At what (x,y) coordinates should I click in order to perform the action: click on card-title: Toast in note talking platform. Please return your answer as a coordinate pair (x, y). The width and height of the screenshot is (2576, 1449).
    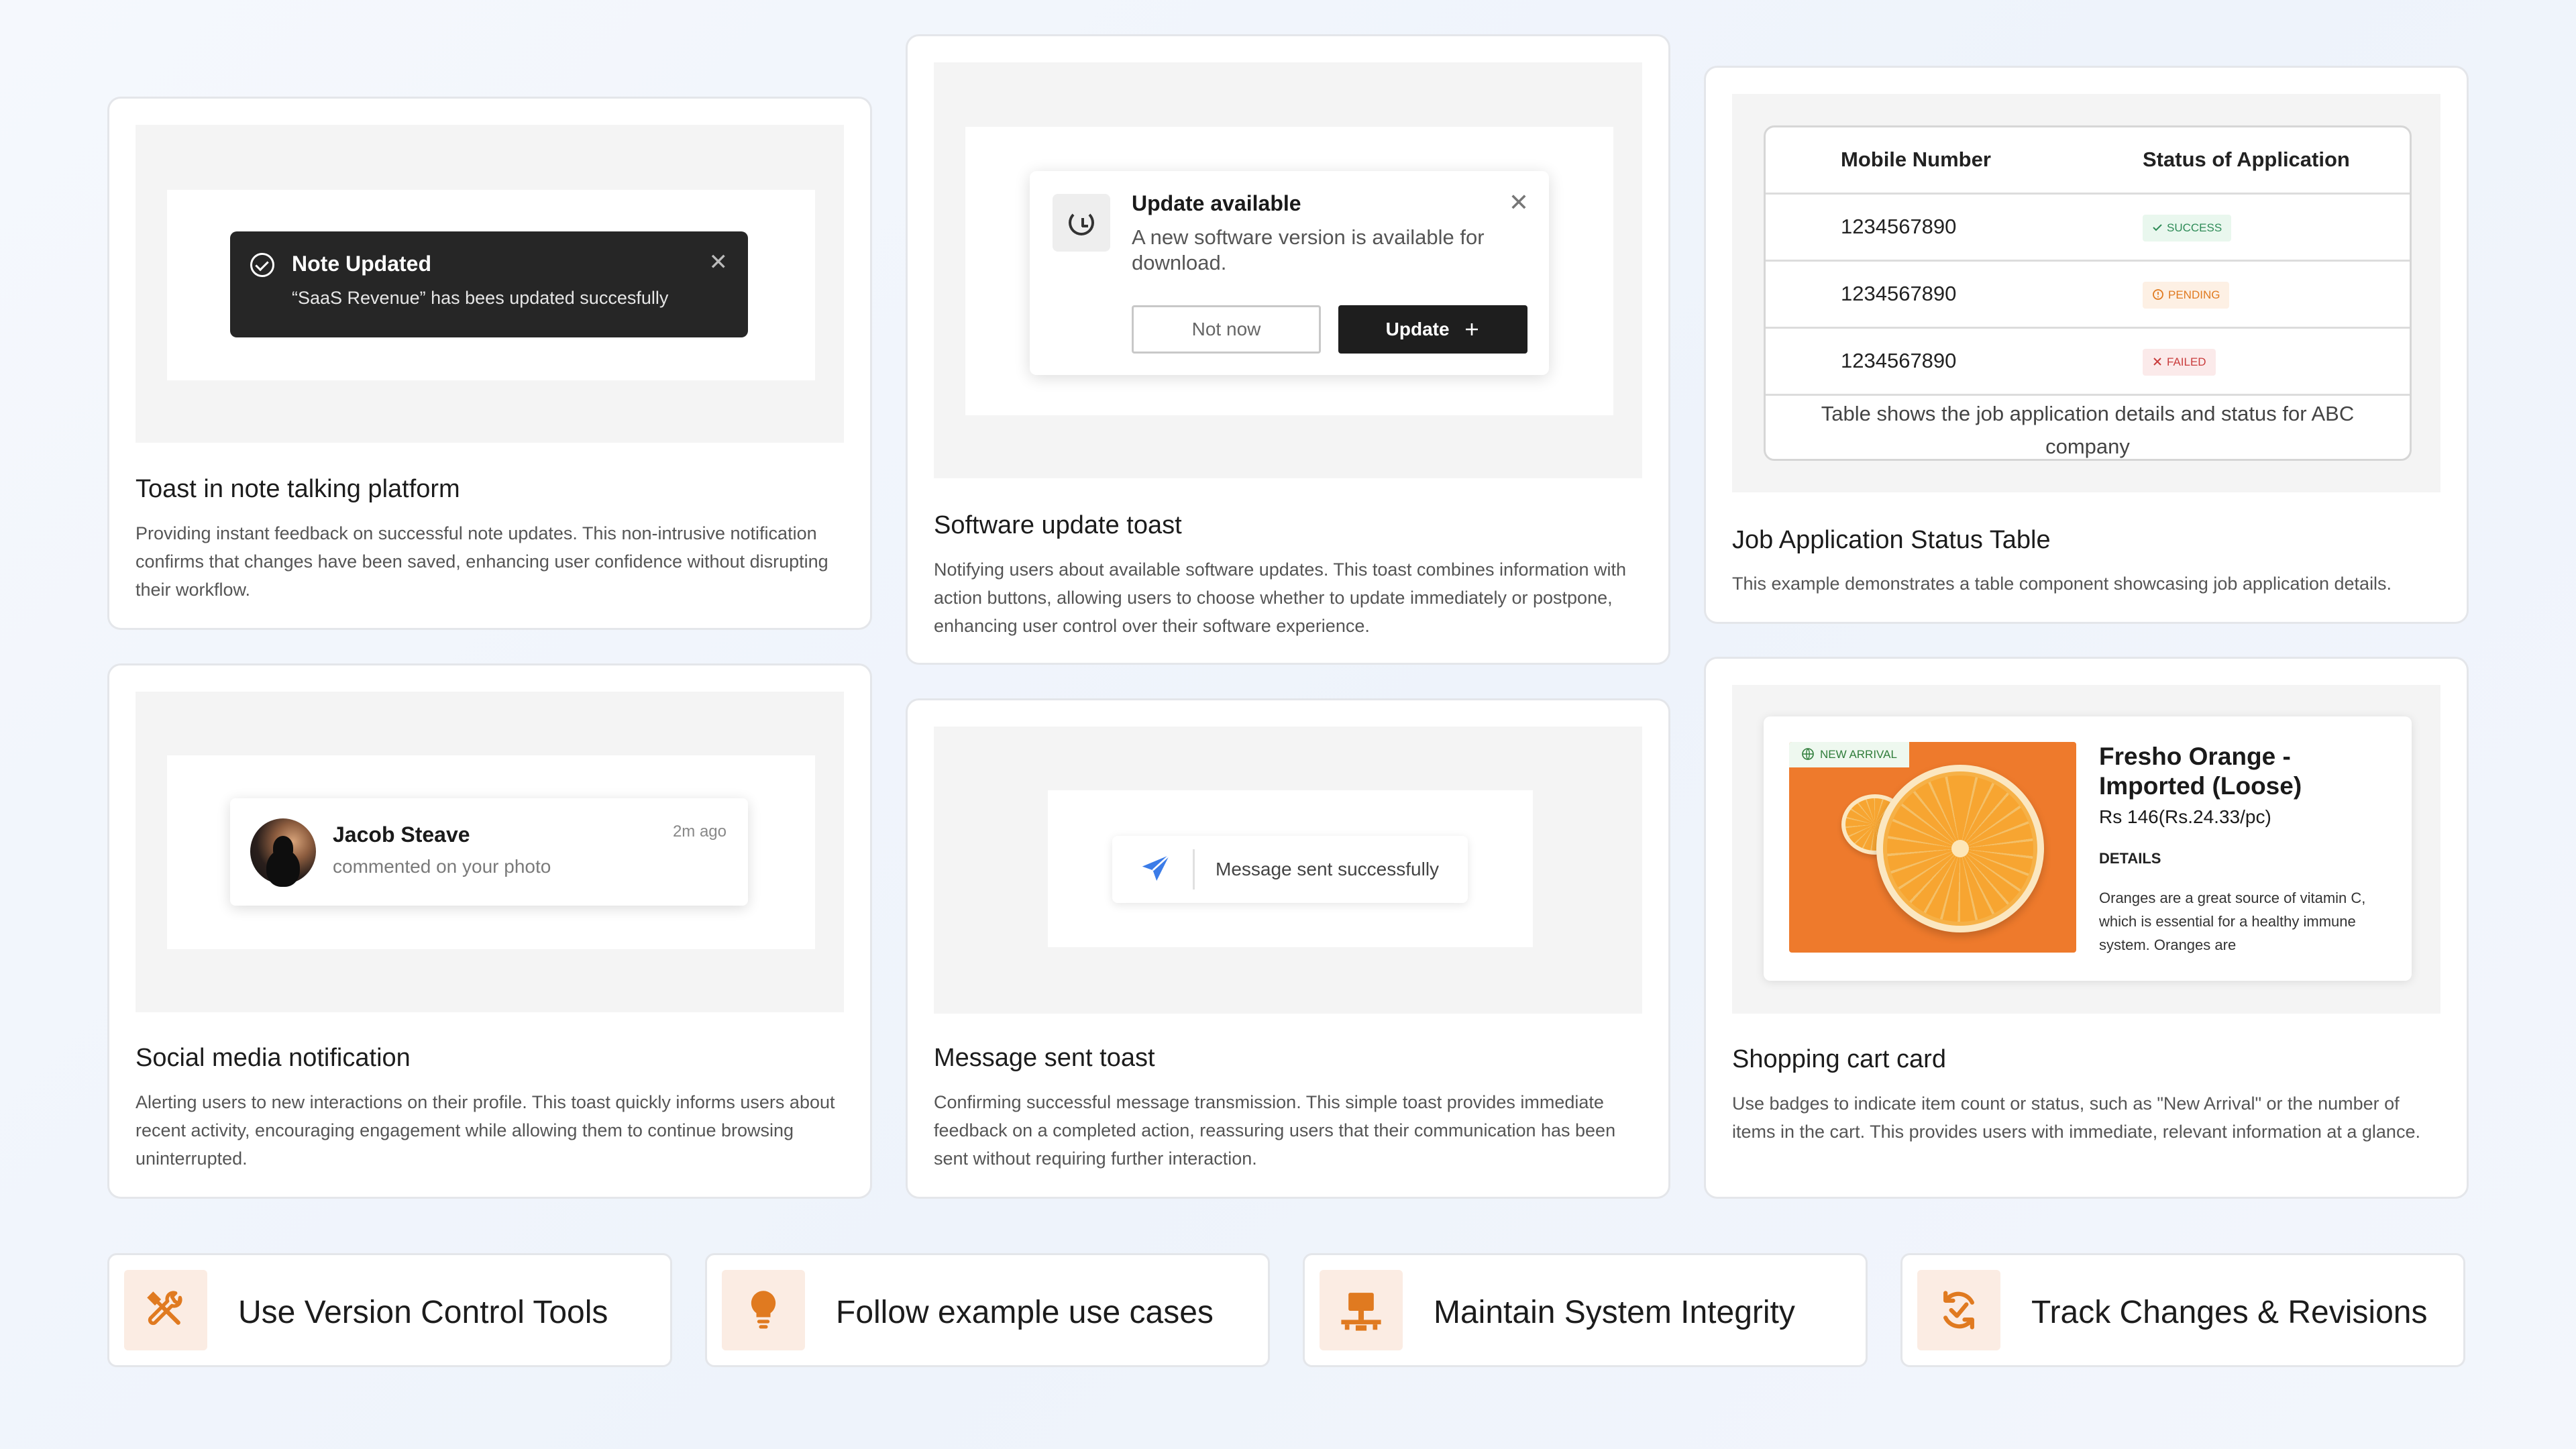
    Looking at the image, I should click on (298, 489).